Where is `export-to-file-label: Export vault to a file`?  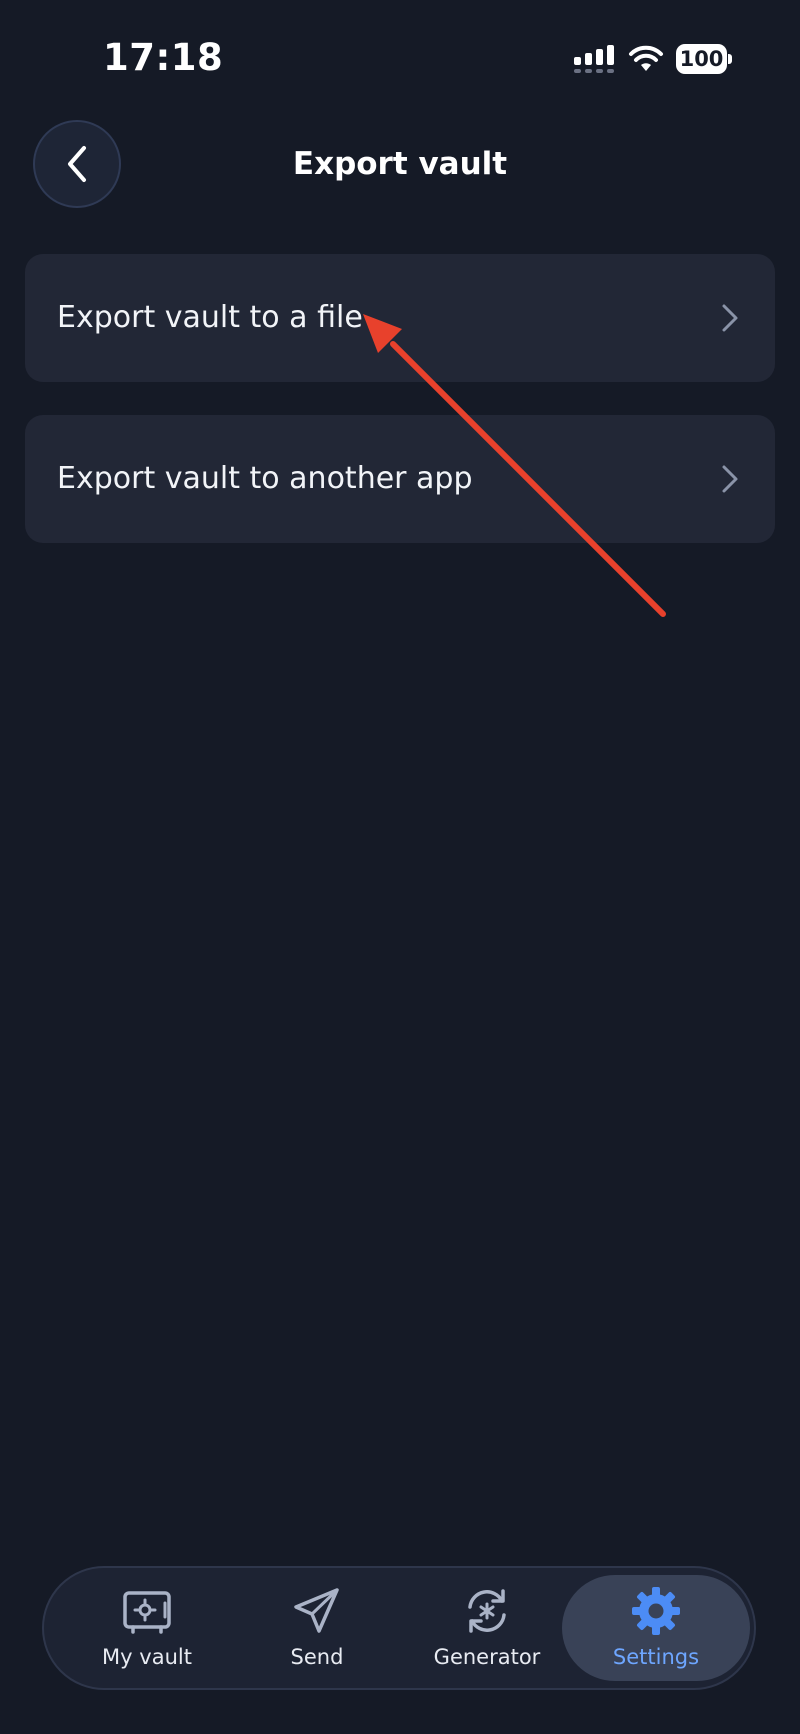
export-to-file-label: Export vault to a file is located at coordinates (210, 317).